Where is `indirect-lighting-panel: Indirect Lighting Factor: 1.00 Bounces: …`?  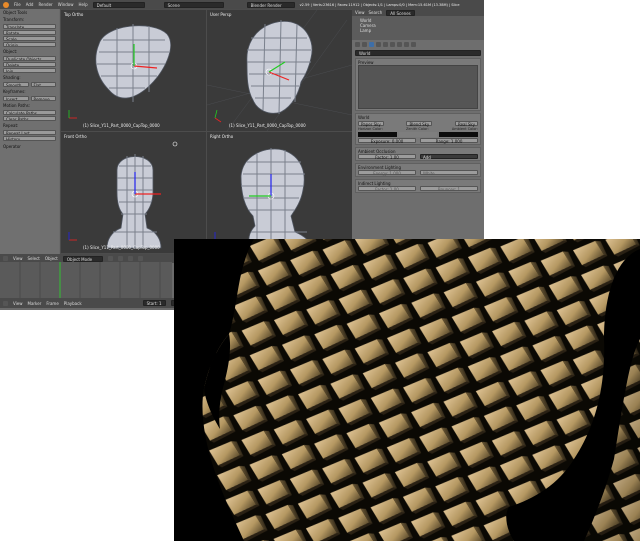
indirect-lighting-panel: Indirect Lighting Factor: 1.00 Bounces: … is located at coordinates (418, 186).